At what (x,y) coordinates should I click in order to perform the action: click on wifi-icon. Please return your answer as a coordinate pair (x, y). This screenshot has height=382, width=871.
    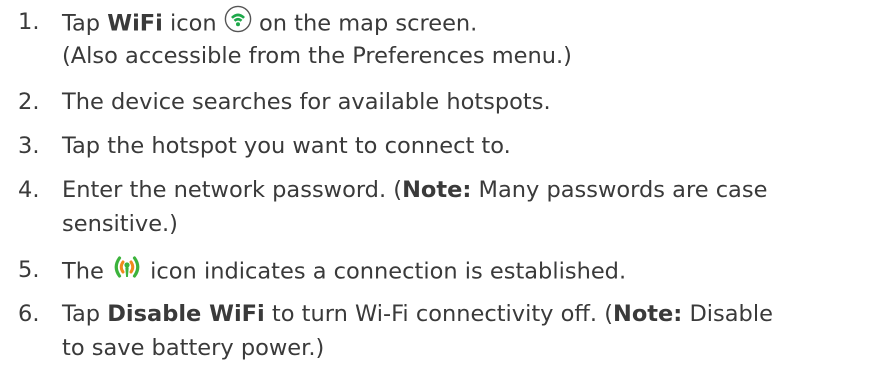
    Looking at the image, I should click on (238, 24).